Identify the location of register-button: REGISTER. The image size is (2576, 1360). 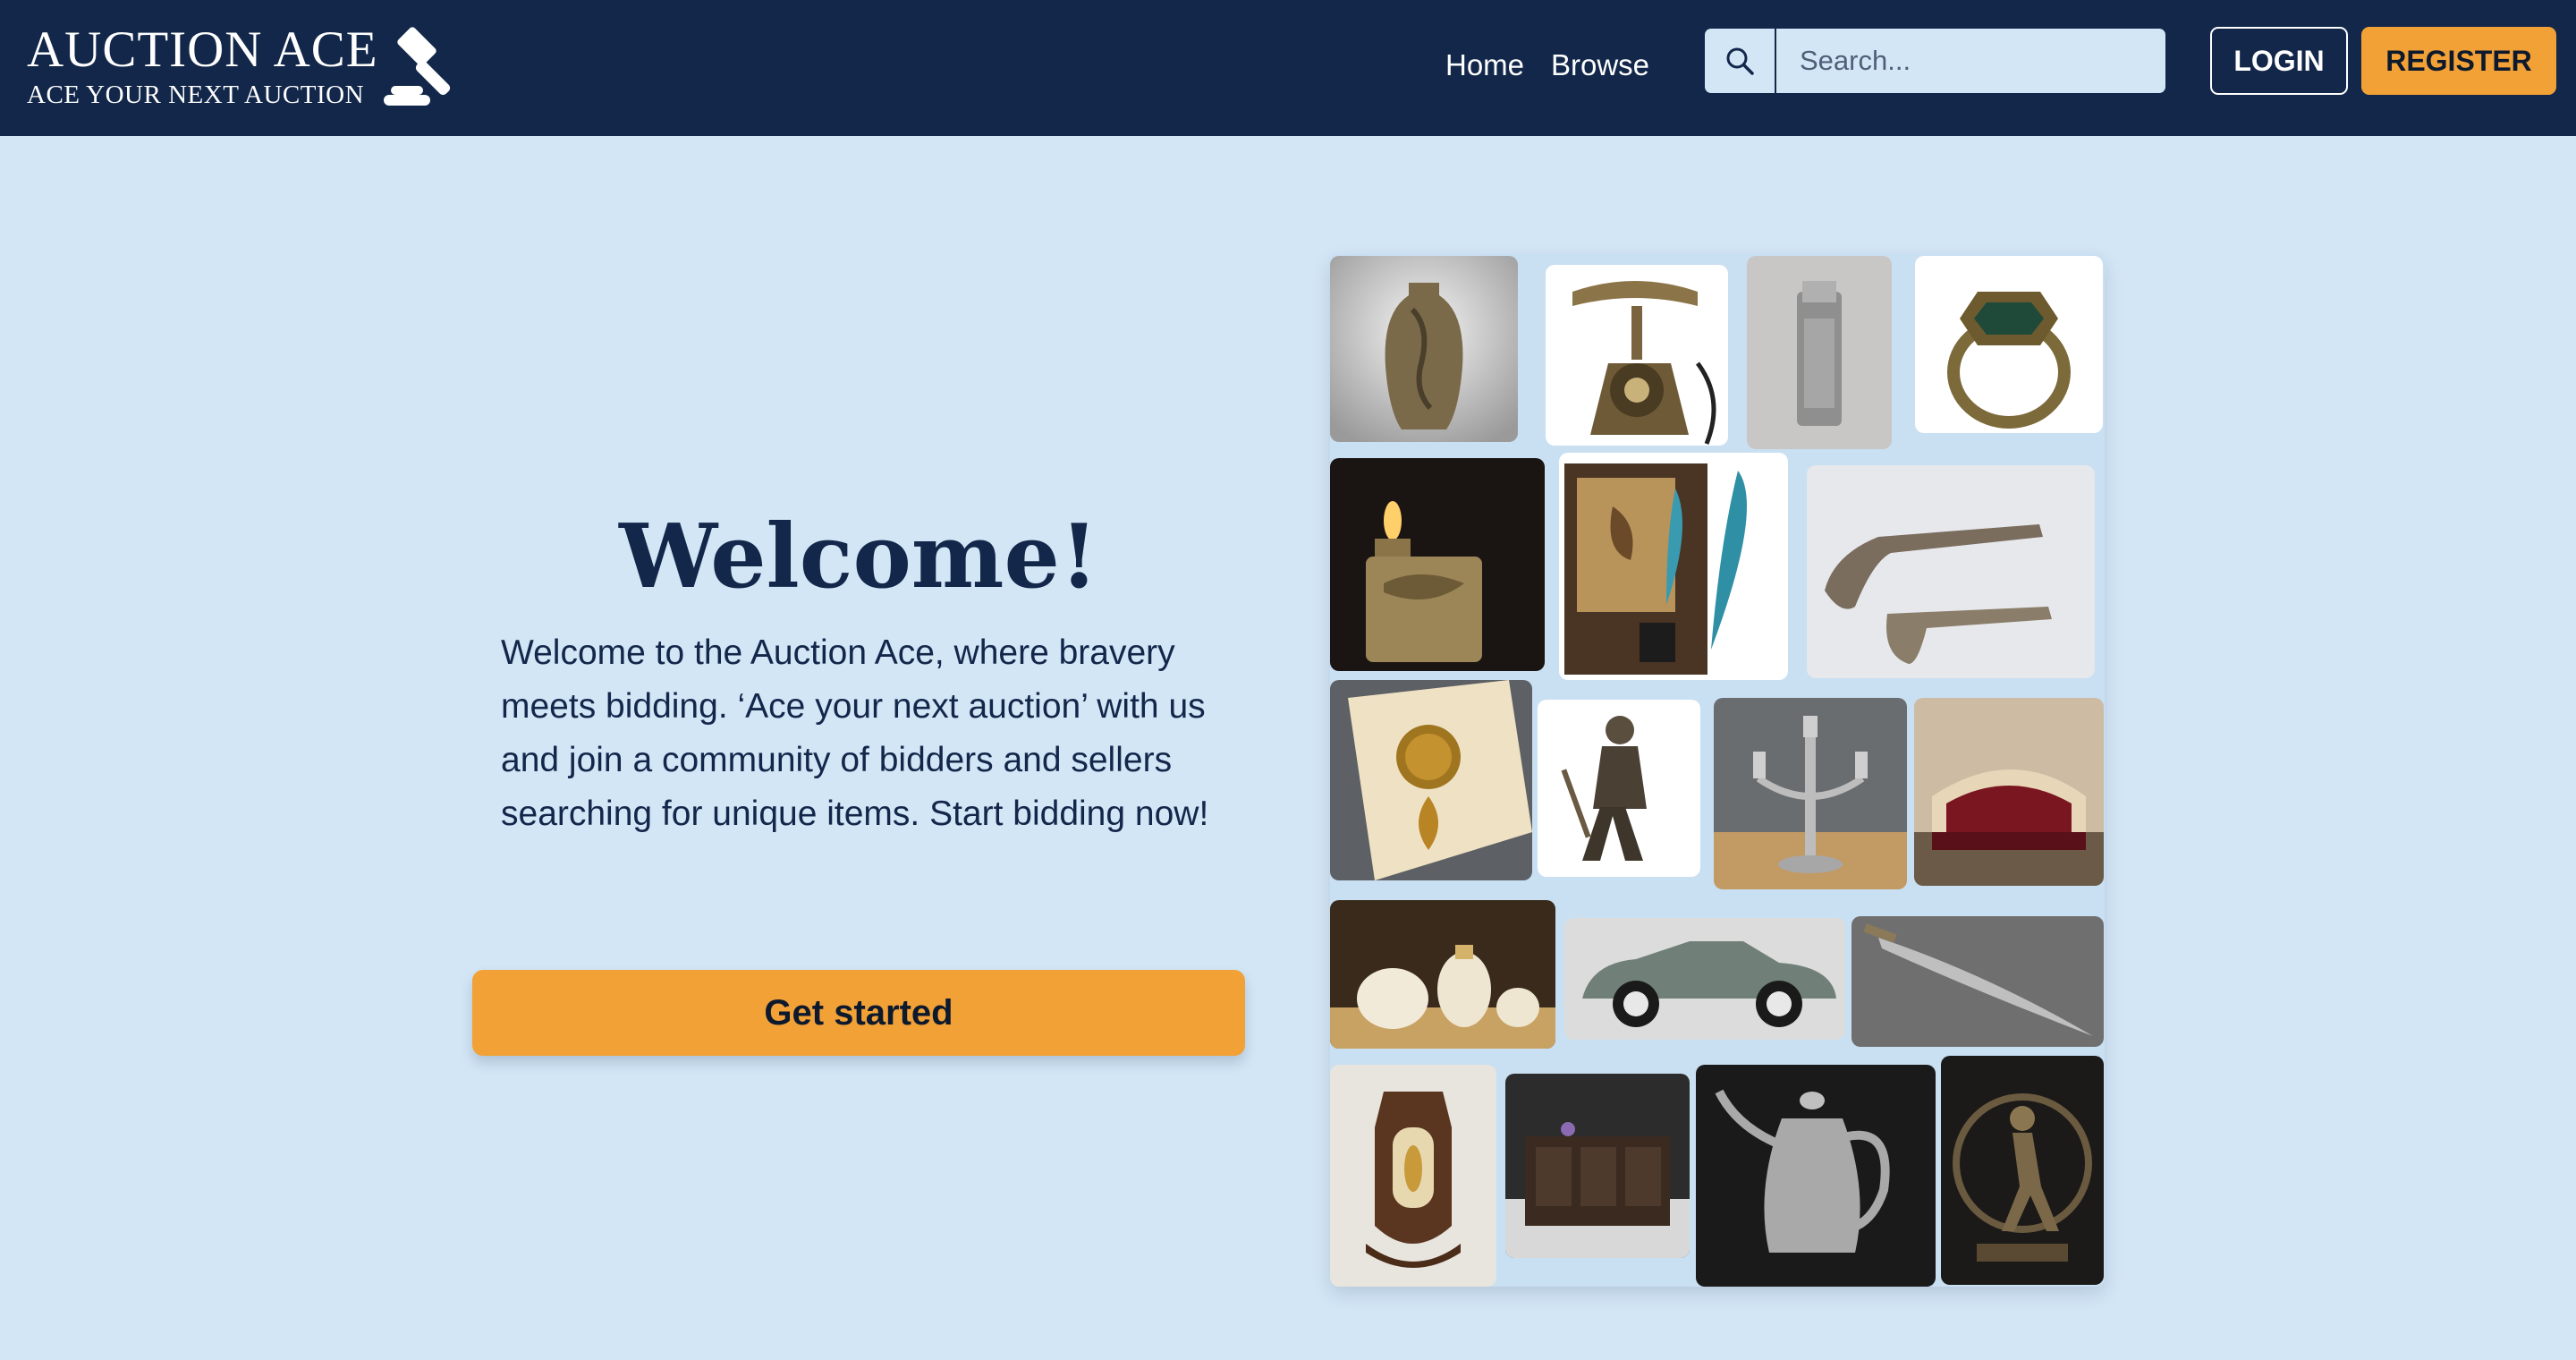
(2458, 61).